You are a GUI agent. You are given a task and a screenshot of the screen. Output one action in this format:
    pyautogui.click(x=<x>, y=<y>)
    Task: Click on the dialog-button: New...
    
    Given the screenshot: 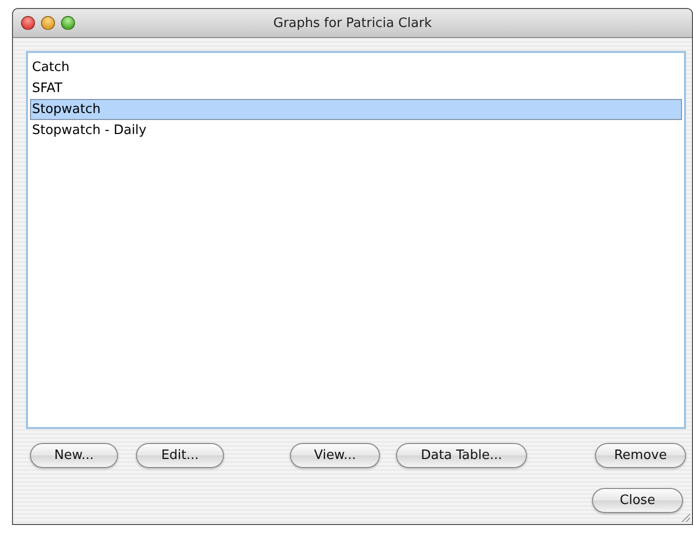 What is the action you would take?
    pyautogui.click(x=74, y=455)
    